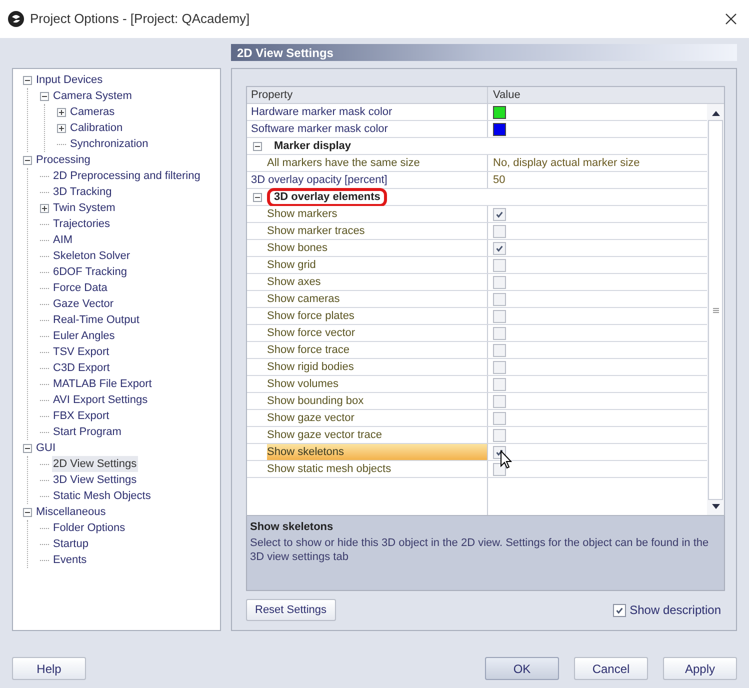 The width and height of the screenshot is (749, 688). Describe the element at coordinates (84, 208) in the screenshot. I see `tree-item: Twin System` at that location.